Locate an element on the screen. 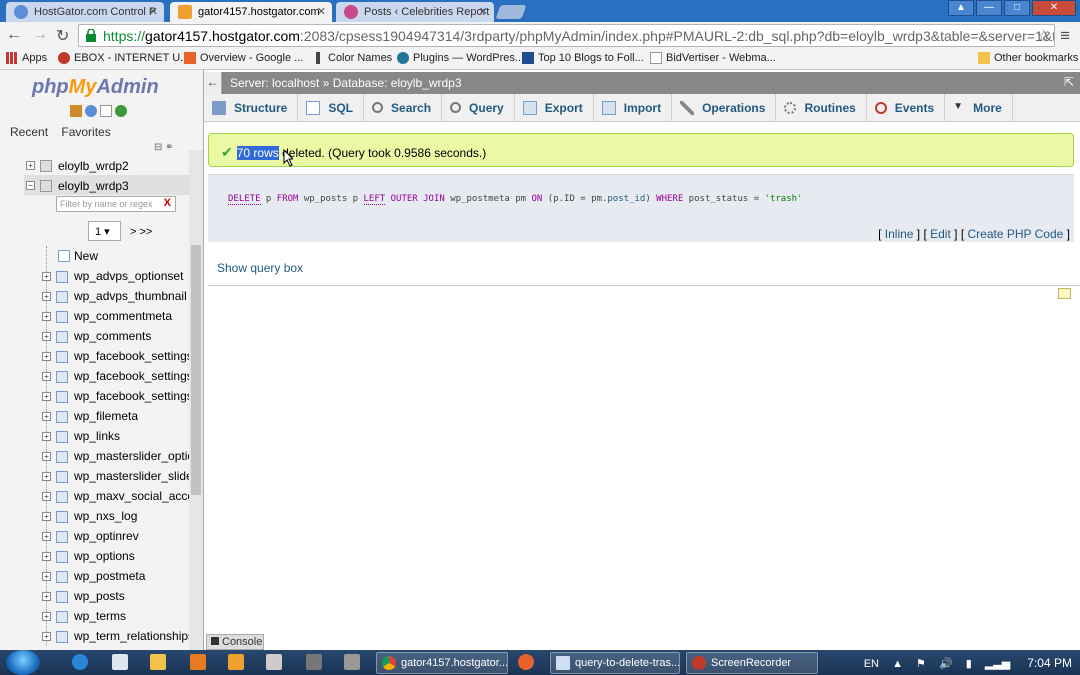 This screenshot has height=675, width=1080. next-page-link: > >> is located at coordinates (141, 232).